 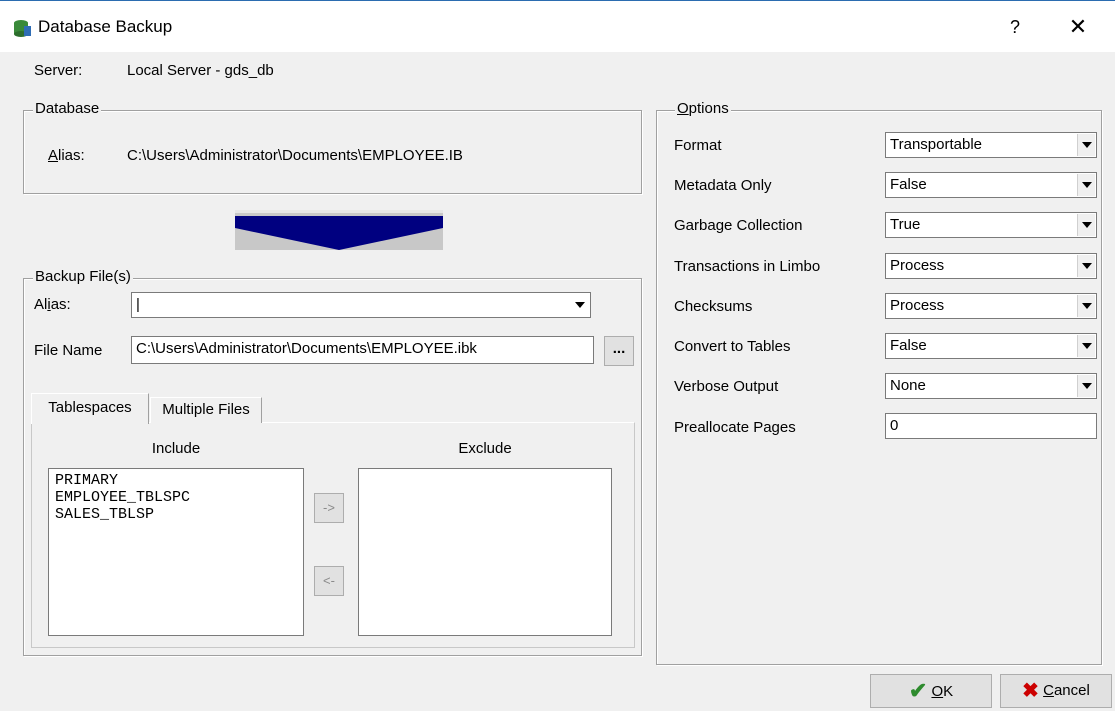 I want to click on file-name-label: File Name, so click(x=68, y=350).